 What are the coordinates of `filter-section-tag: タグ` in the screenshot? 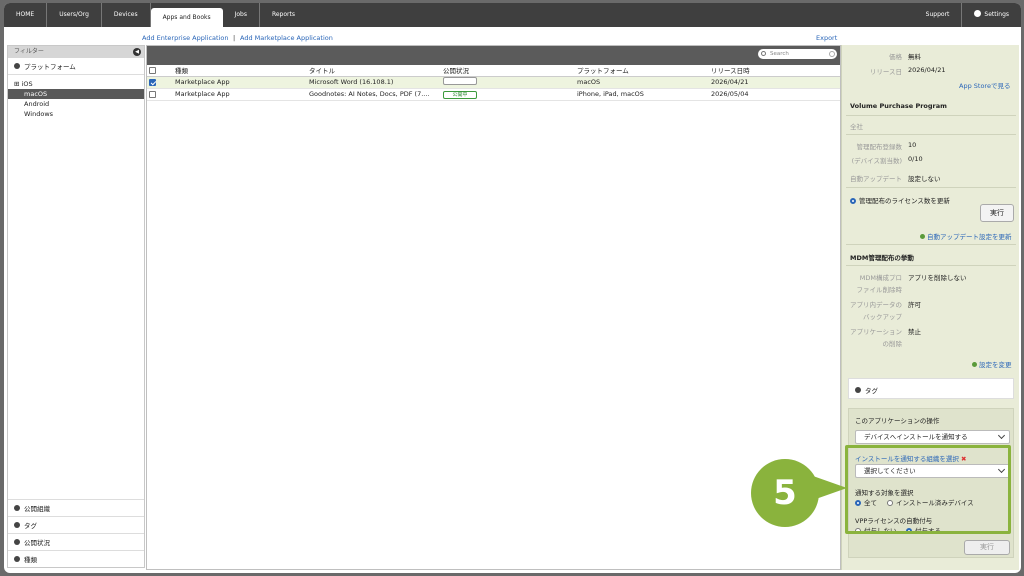 It's located at (76, 524).